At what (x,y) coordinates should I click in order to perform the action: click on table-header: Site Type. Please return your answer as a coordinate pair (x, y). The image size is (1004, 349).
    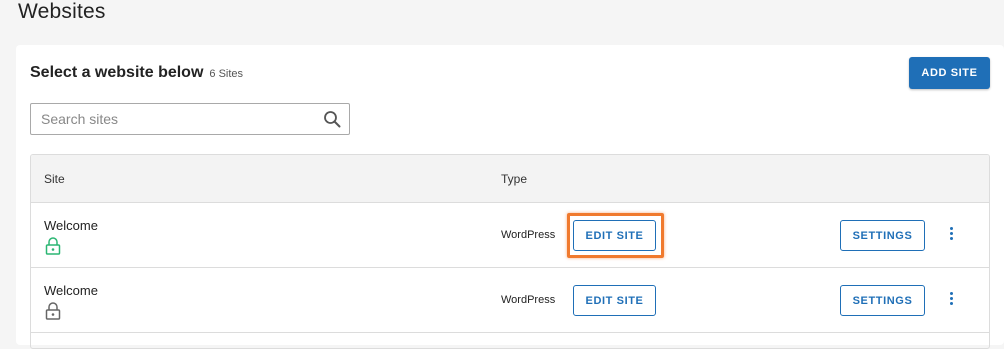
    Looking at the image, I should click on (510, 179).